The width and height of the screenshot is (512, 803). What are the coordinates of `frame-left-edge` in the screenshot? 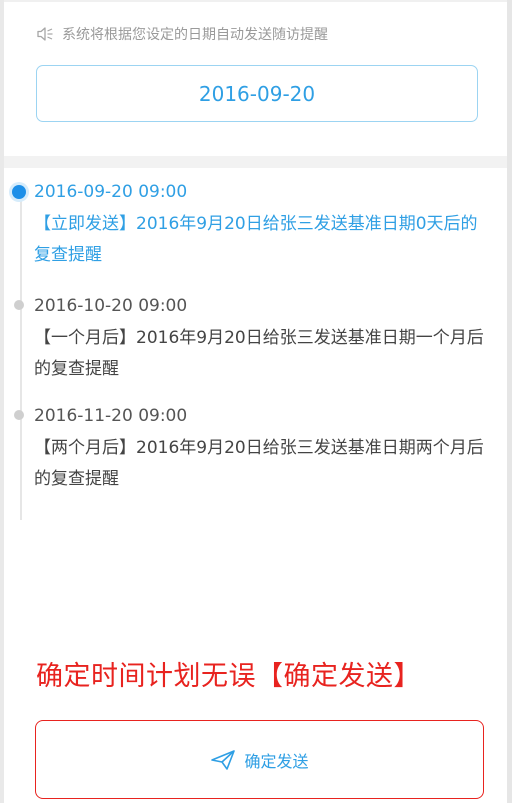 It's located at (2, 401).